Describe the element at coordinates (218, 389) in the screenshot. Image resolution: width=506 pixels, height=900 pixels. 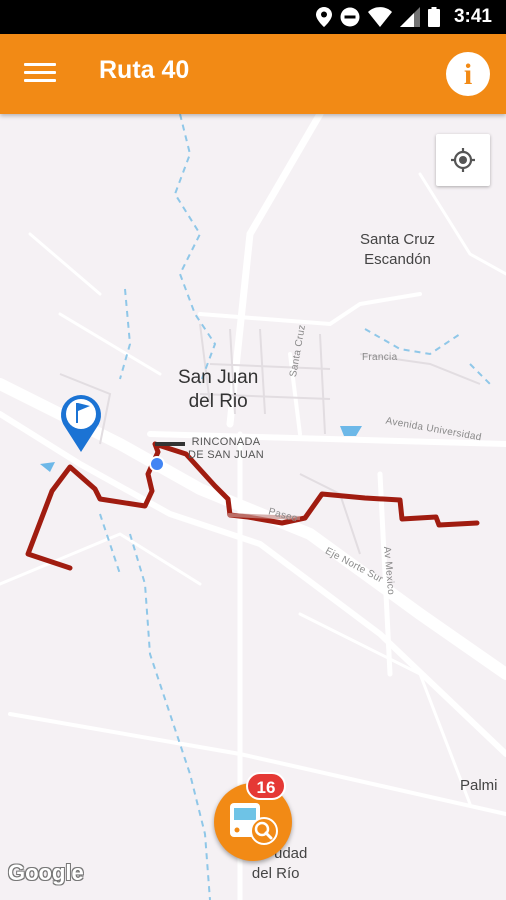
I see `map-label-san-juan-del-rio: San Juan del Rio` at that location.